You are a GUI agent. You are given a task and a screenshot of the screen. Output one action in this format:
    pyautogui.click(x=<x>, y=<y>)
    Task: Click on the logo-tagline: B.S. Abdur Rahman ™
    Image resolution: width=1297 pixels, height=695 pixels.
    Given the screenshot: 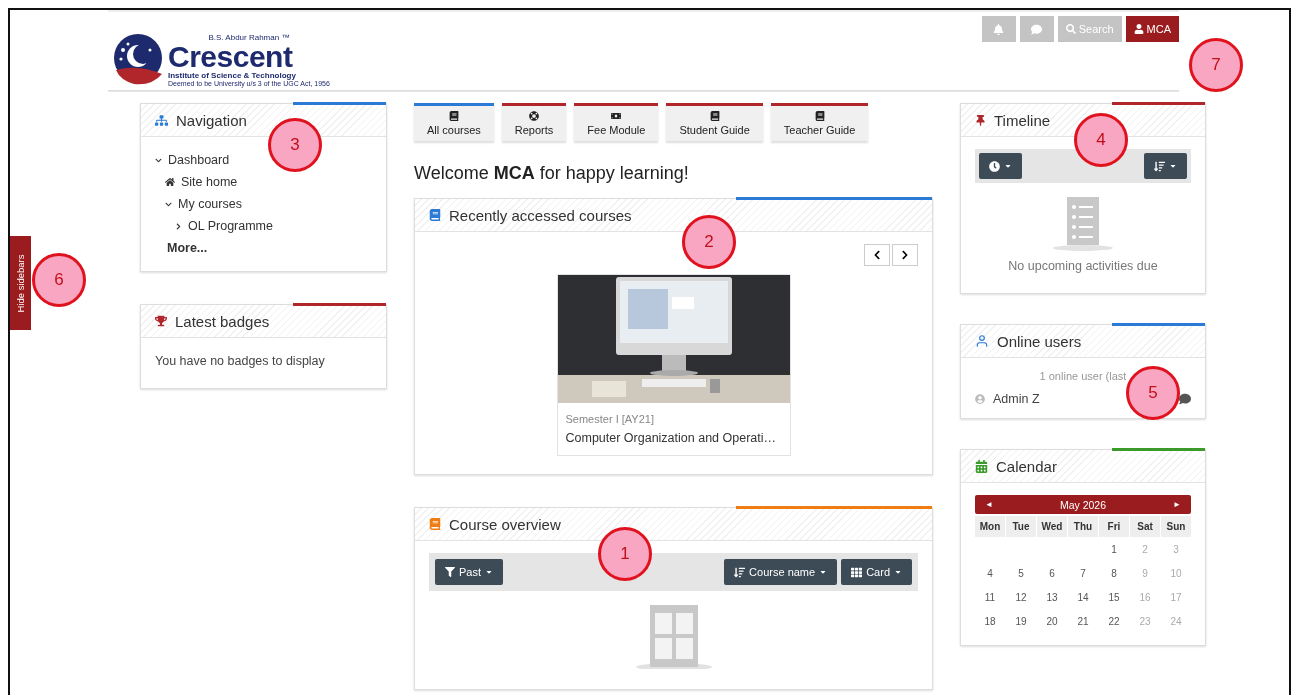 What is the action you would take?
    pyautogui.click(x=249, y=37)
    